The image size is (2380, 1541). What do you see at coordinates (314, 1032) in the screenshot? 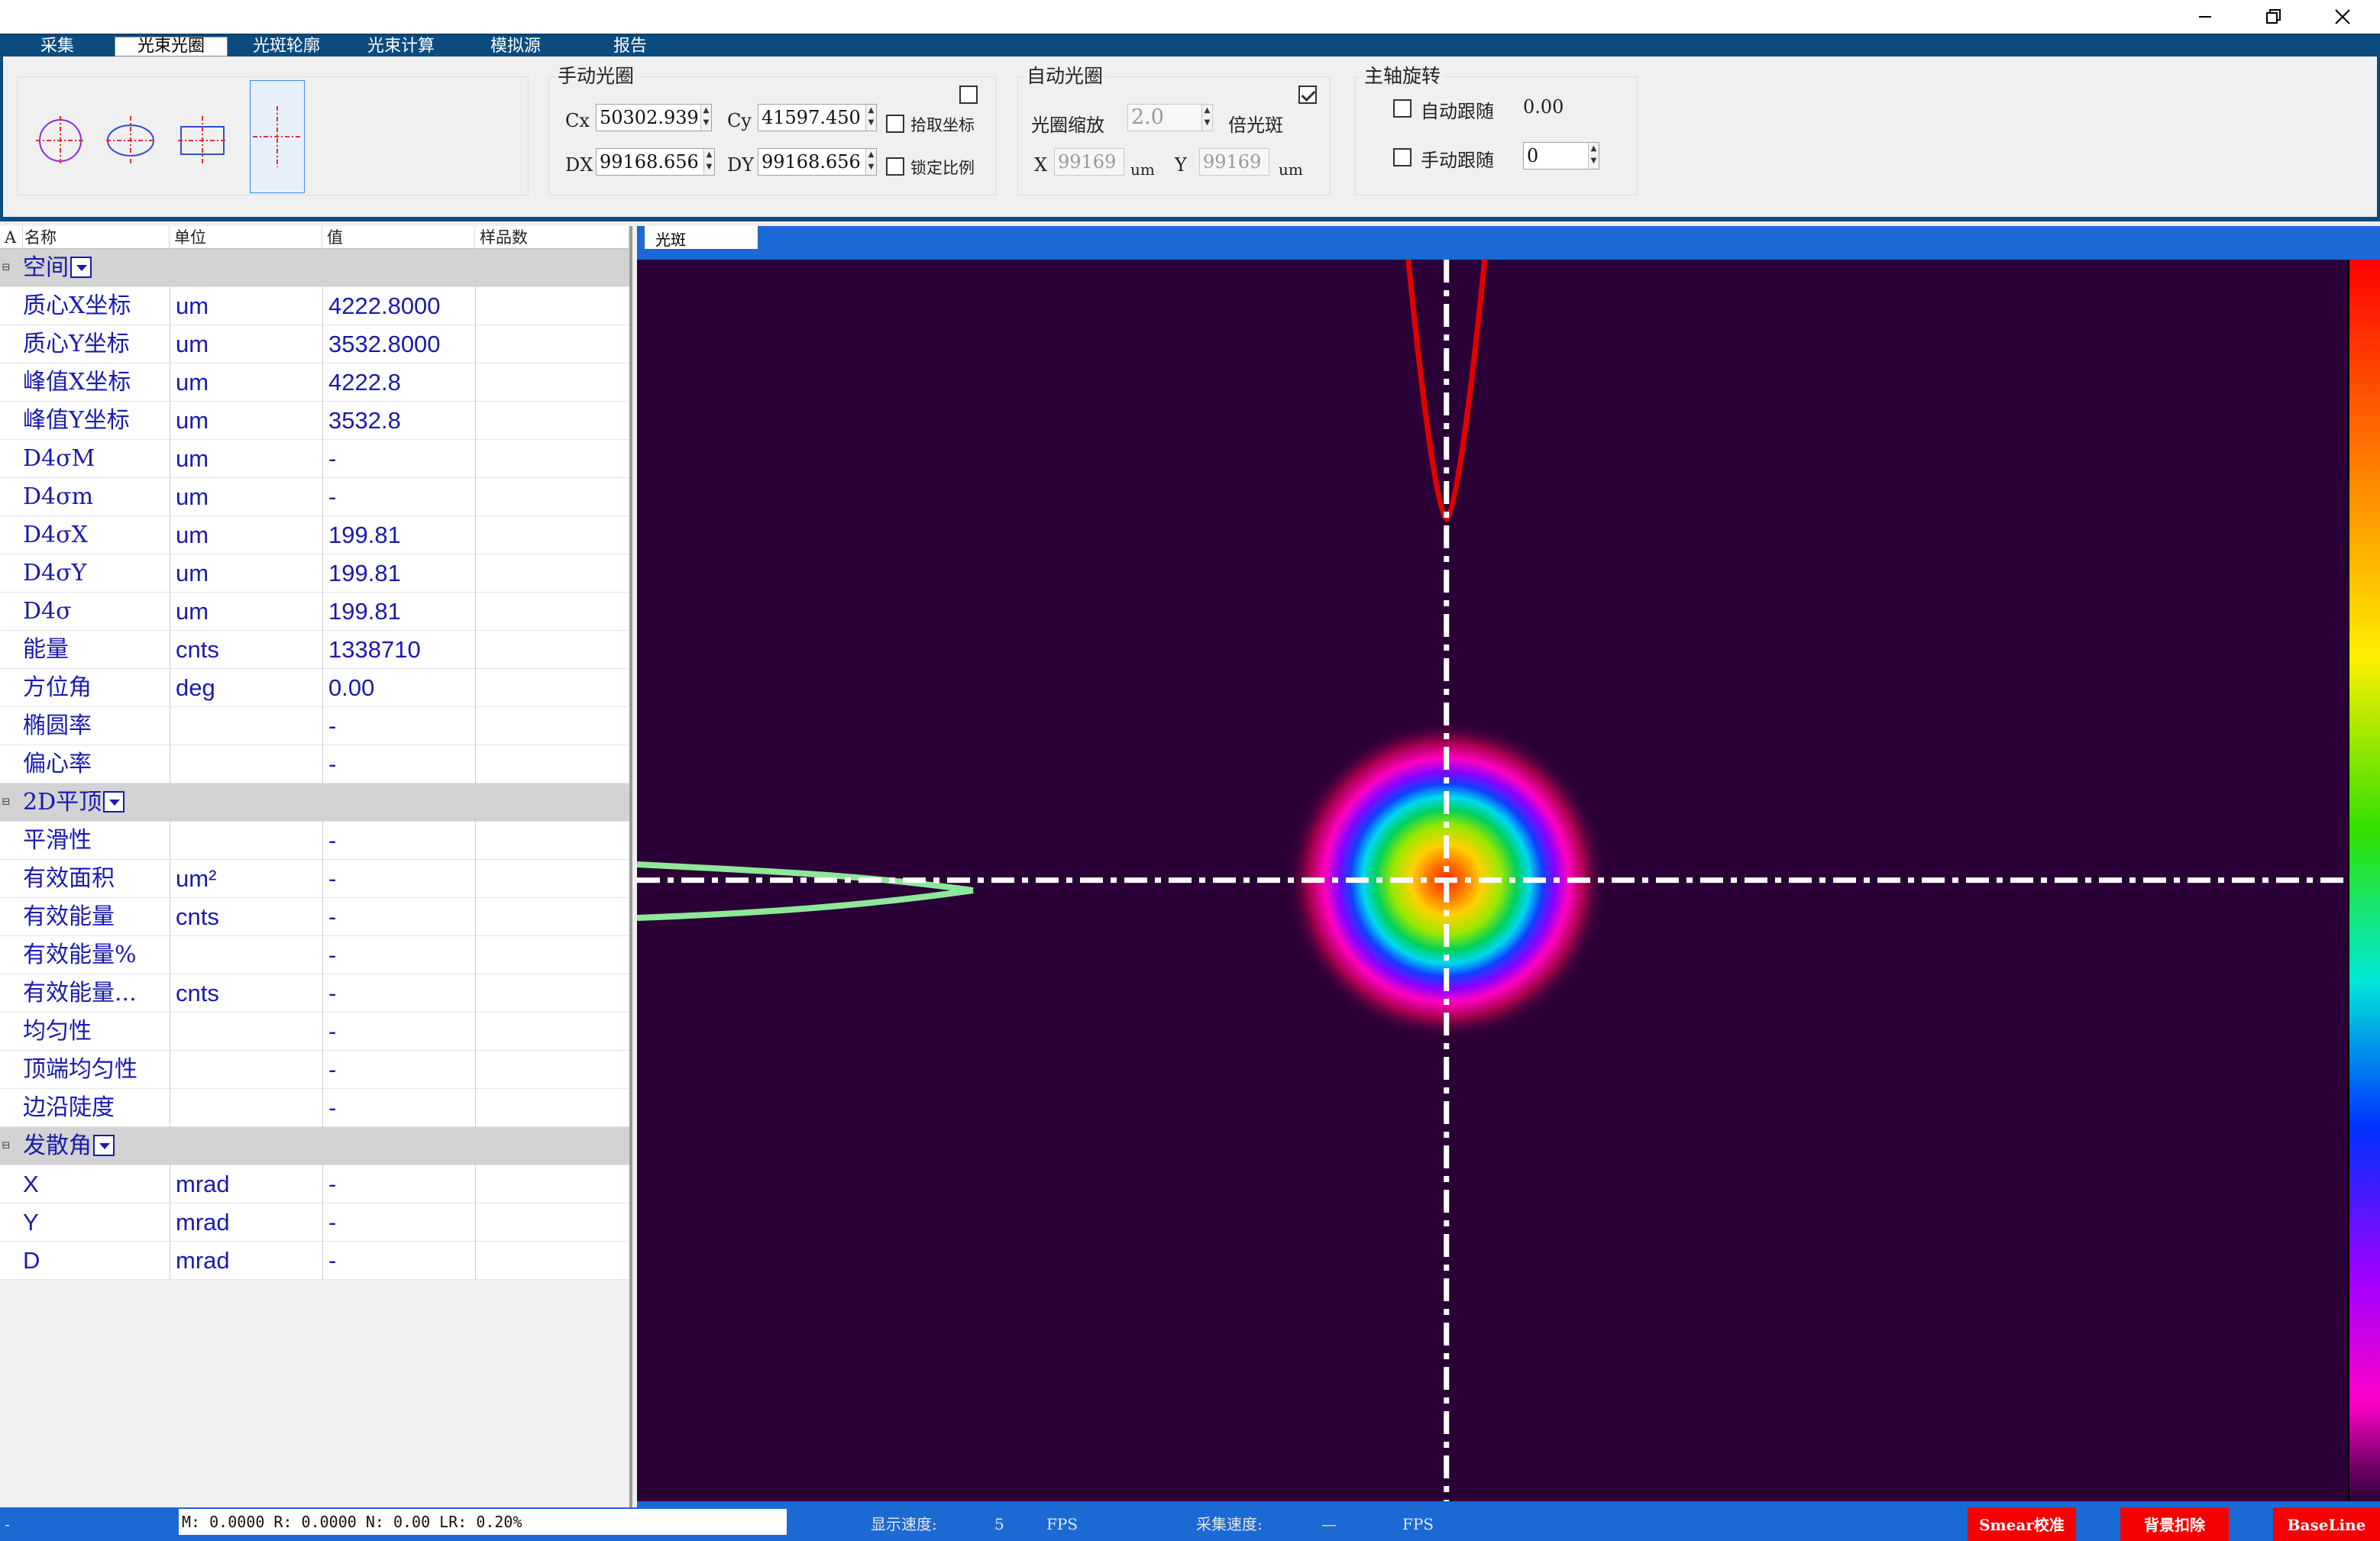
I see `grid-row: 均匀性 -` at bounding box center [314, 1032].